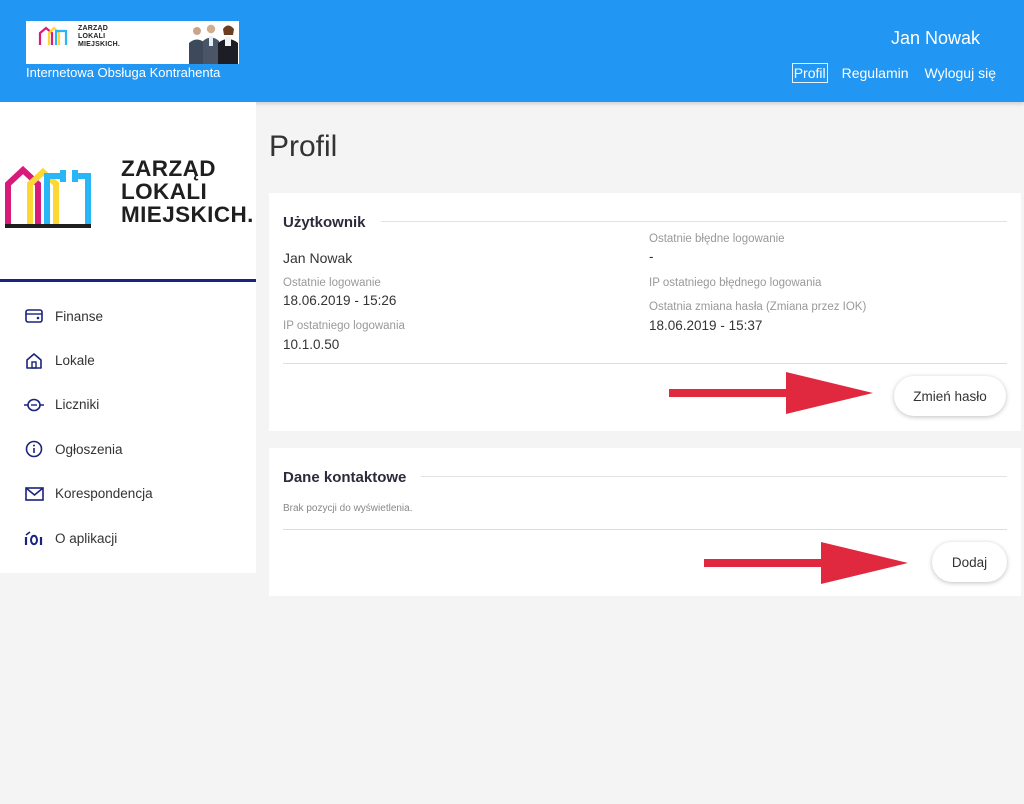 This screenshot has width=1024, height=804. What do you see at coordinates (809, 73) in the screenshot?
I see `nav-profil-link: Profil` at bounding box center [809, 73].